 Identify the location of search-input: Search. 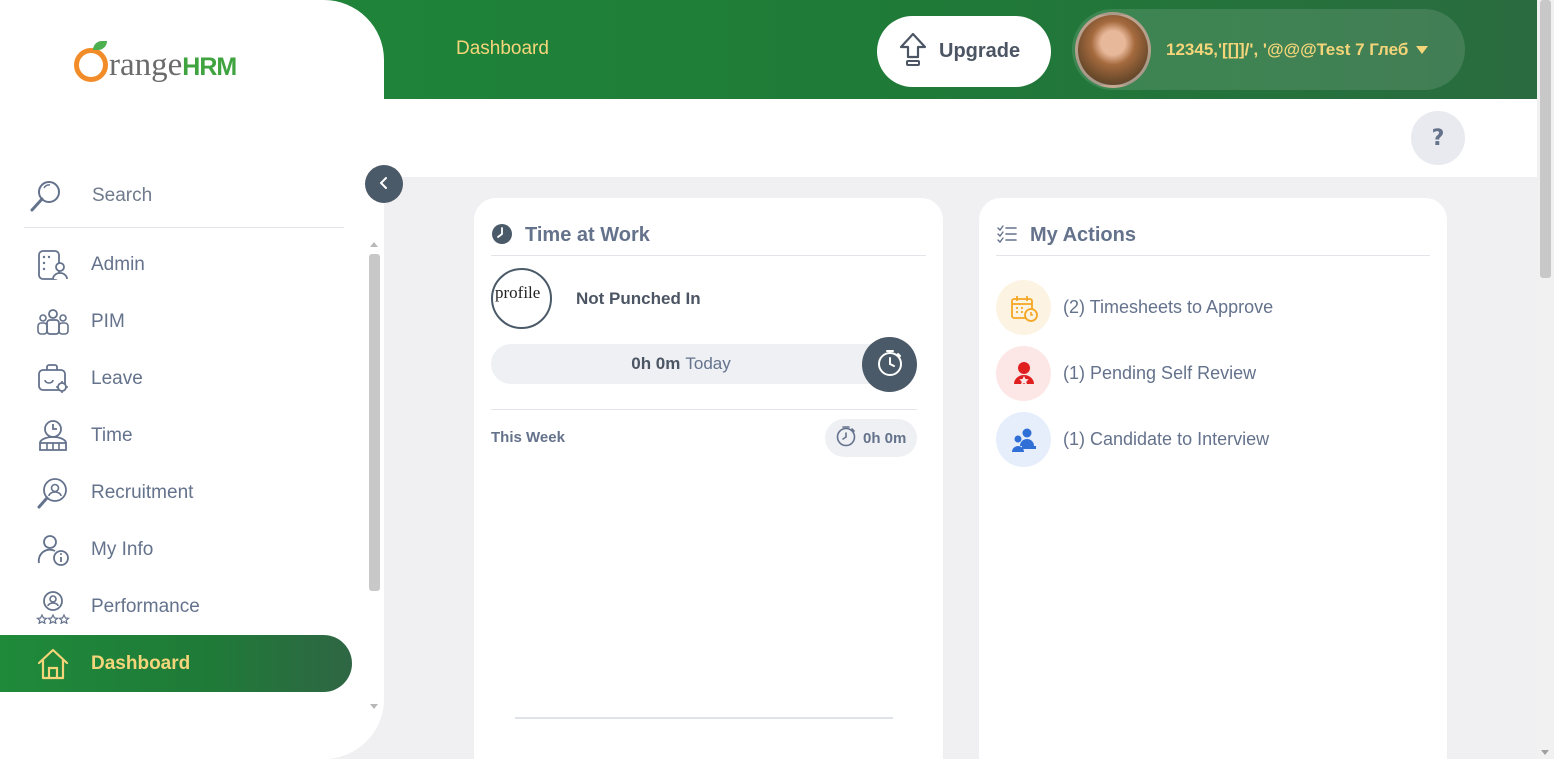
(184, 196).